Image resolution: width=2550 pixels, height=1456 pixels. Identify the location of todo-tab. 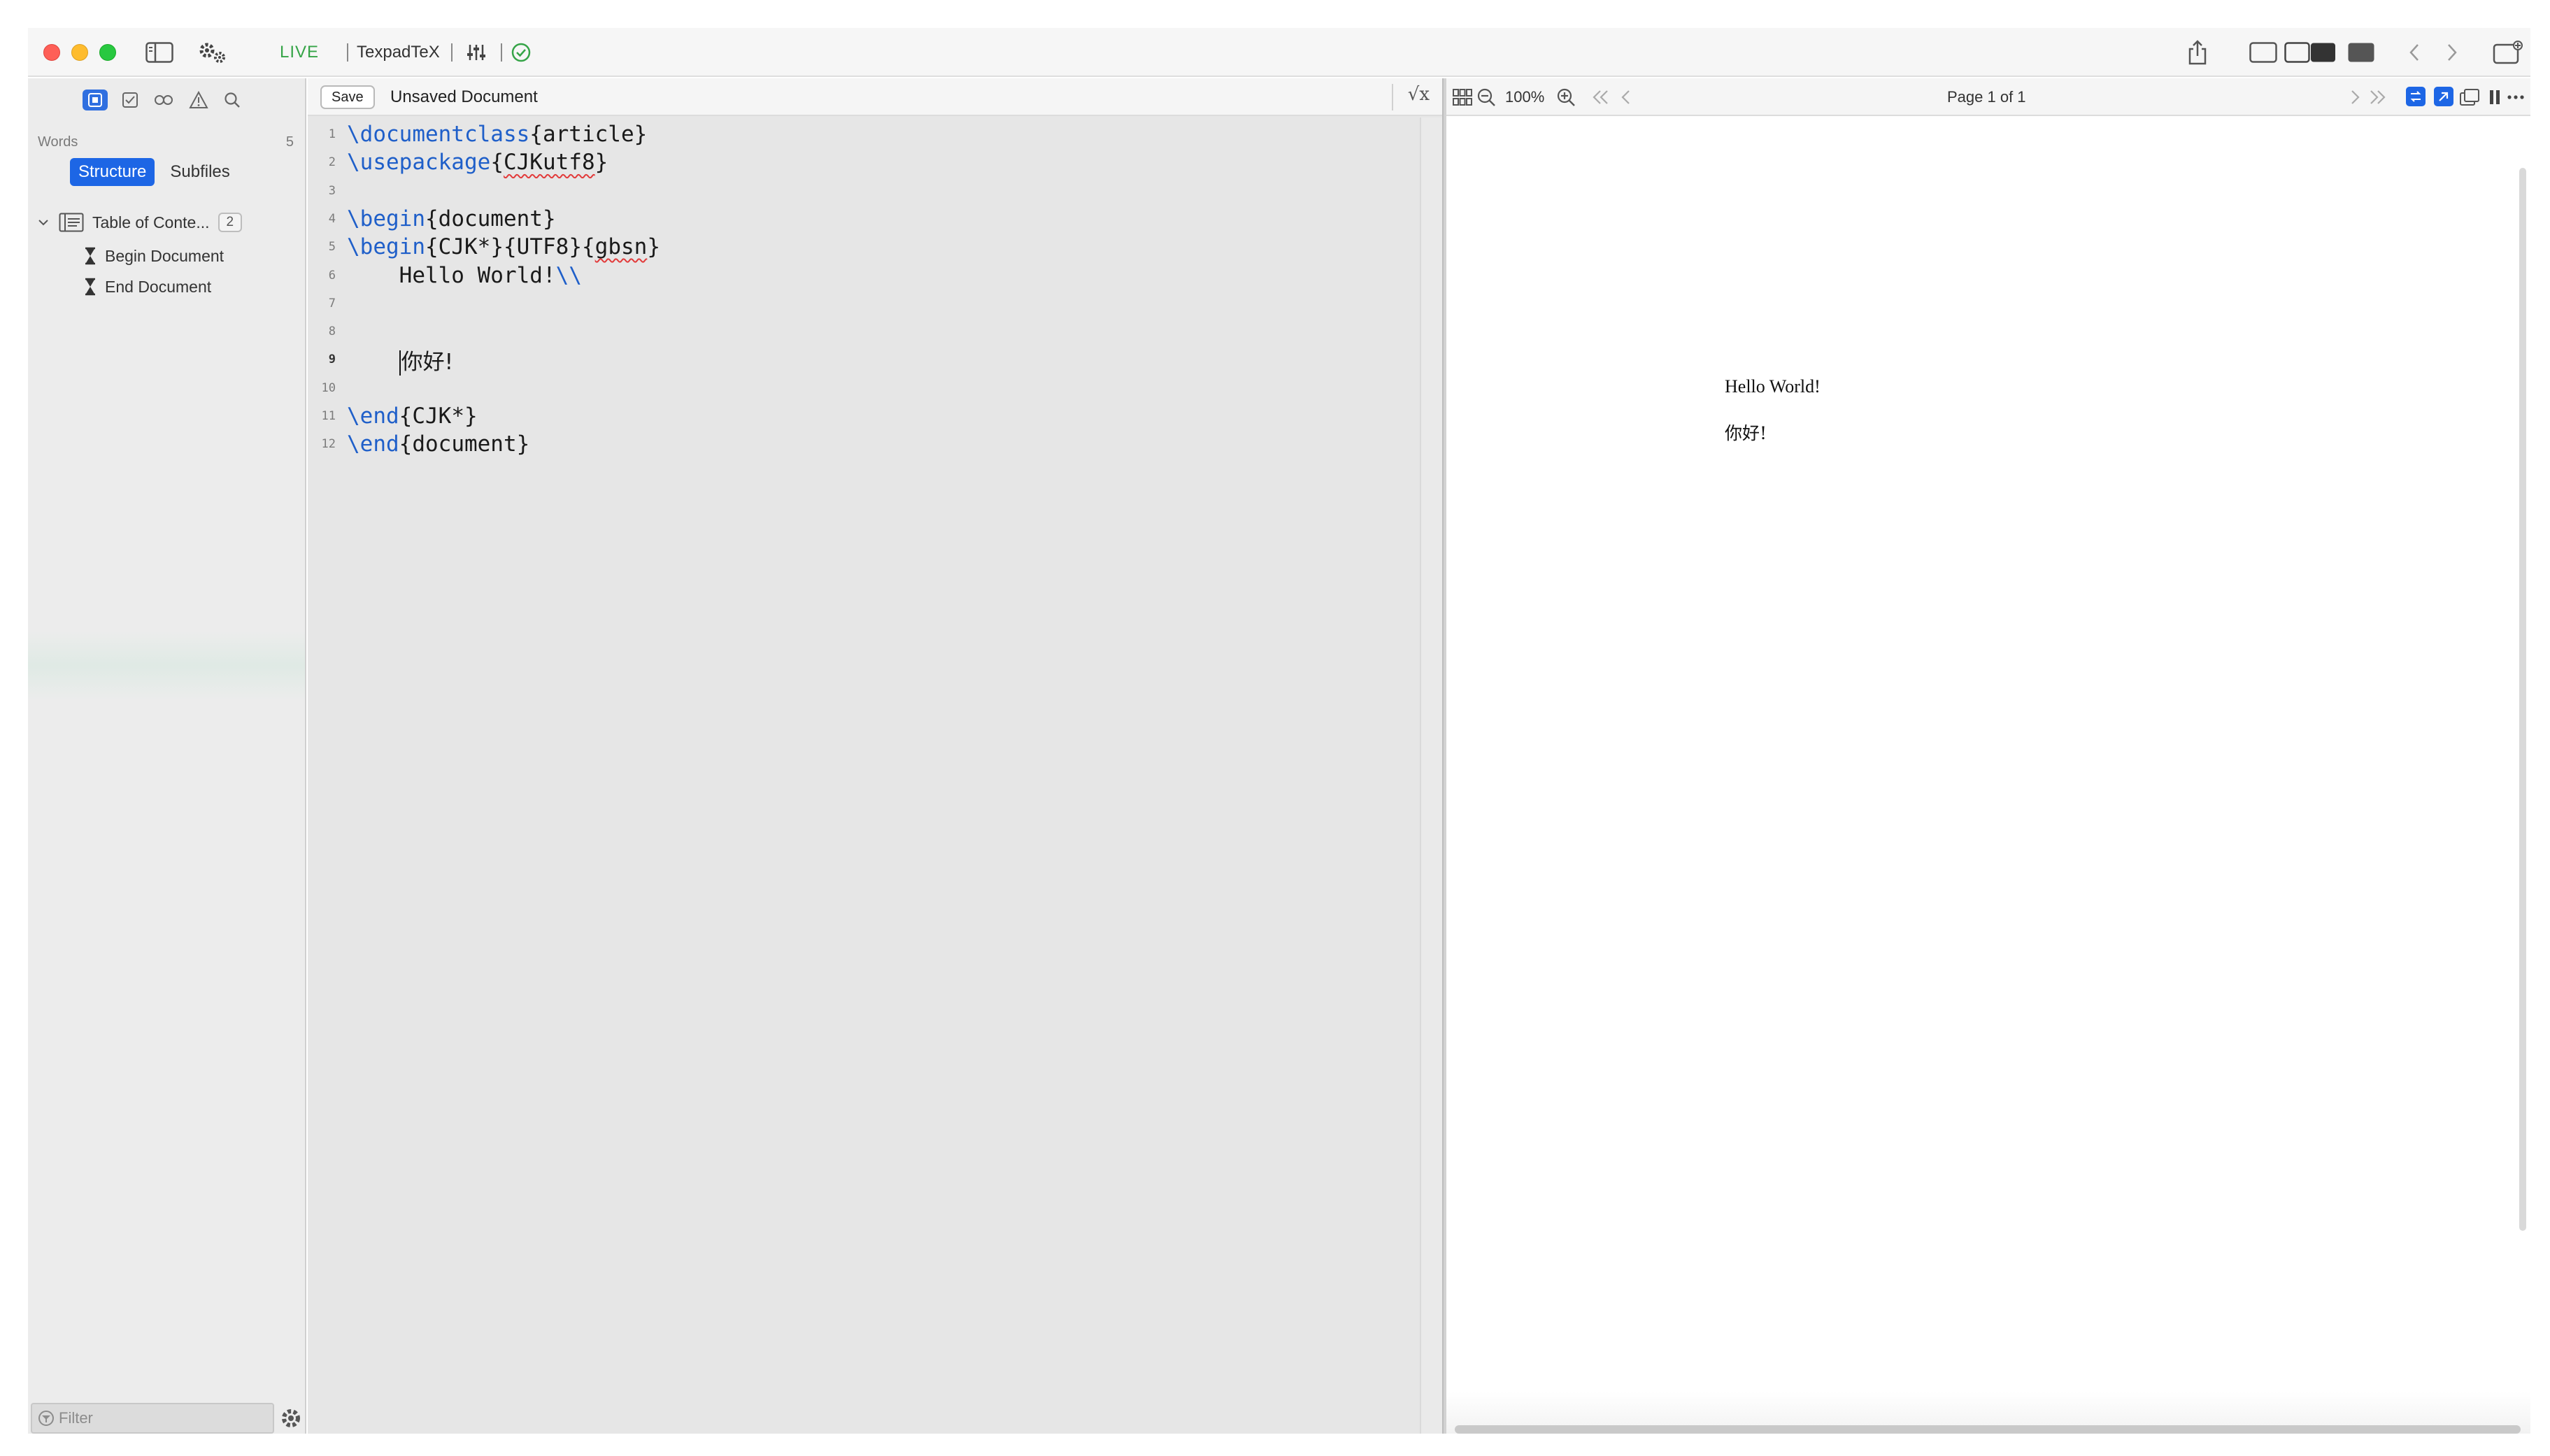
(130, 100).